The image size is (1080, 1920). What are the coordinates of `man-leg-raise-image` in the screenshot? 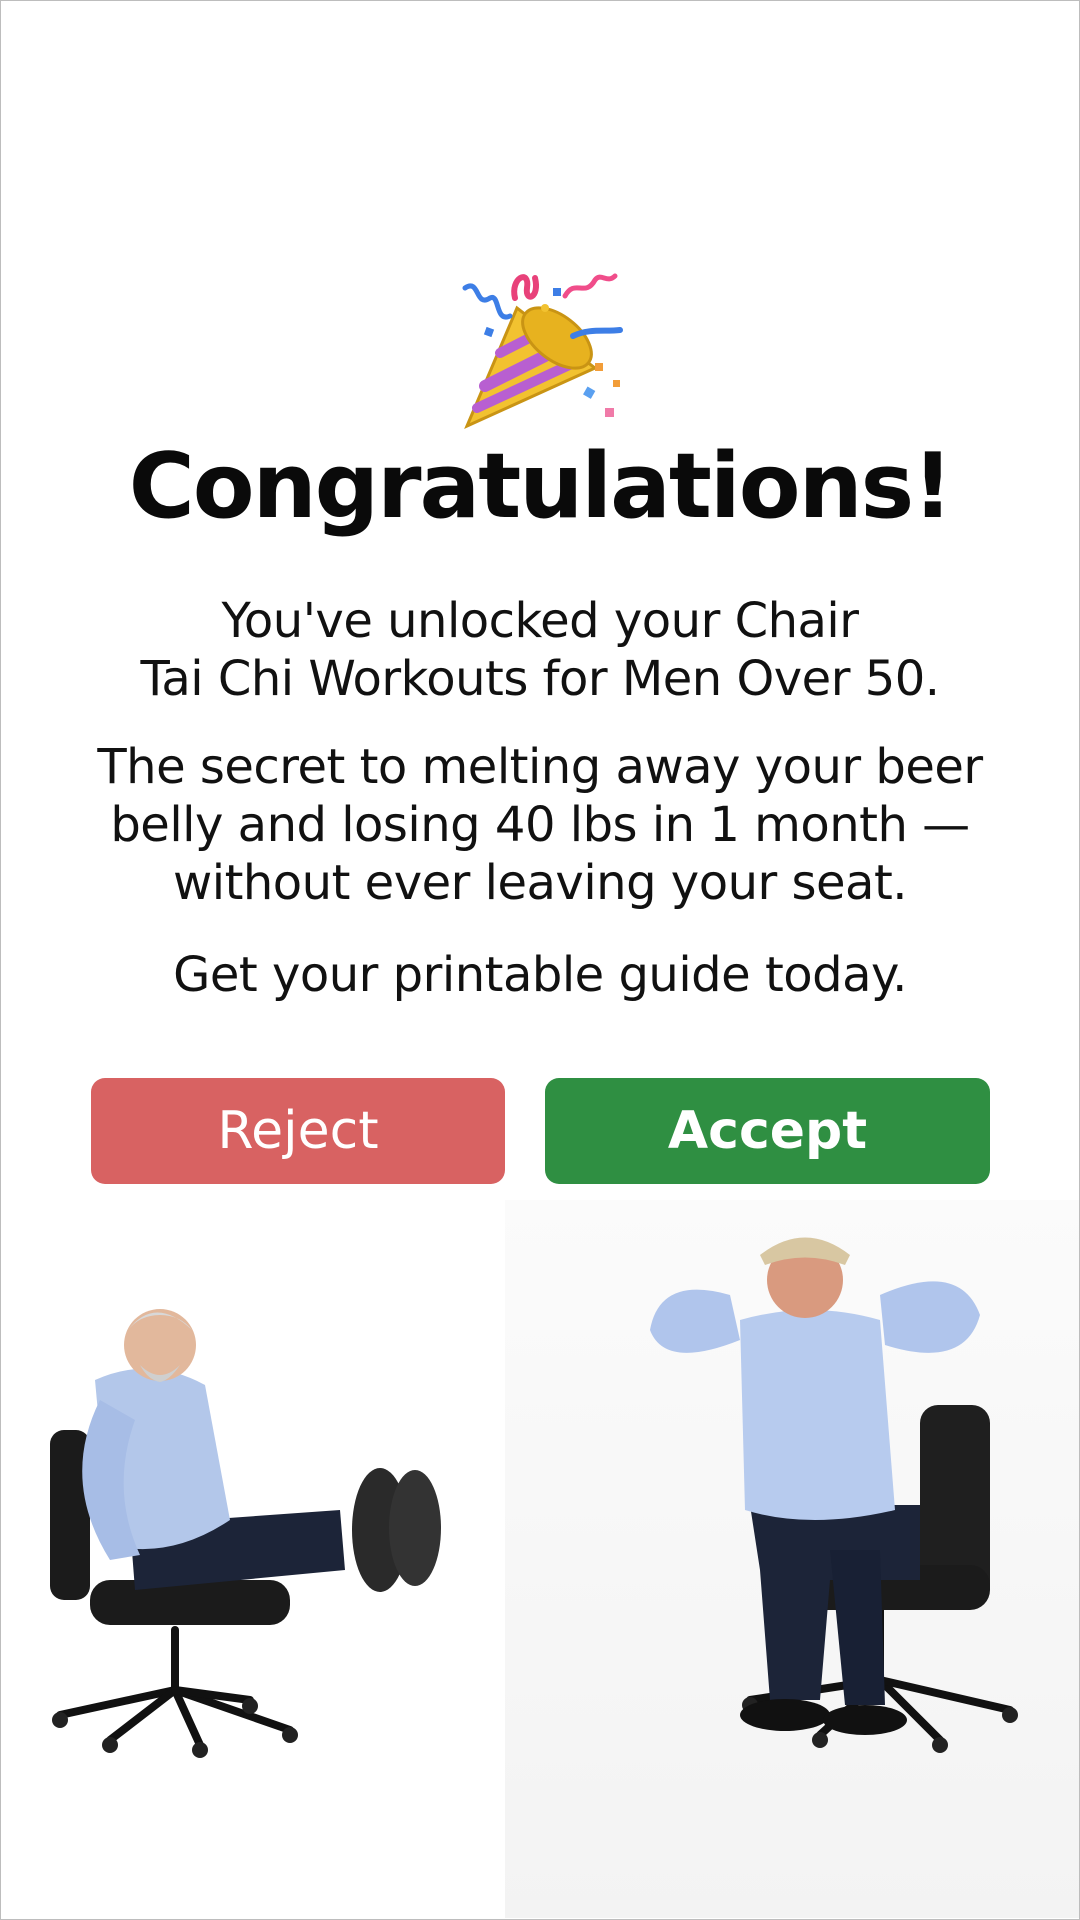 It's located at (245, 1533).